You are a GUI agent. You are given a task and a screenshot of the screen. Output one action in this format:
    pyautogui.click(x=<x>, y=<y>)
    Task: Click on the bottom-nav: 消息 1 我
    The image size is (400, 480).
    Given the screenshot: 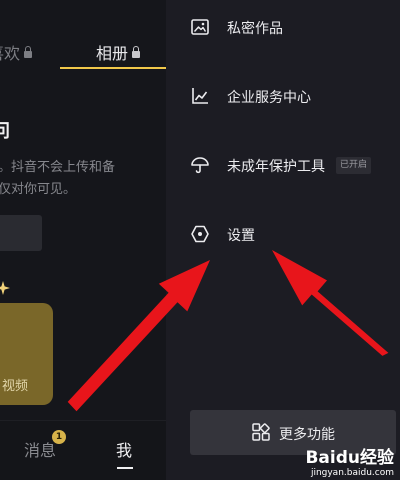 What is the action you would take?
    pyautogui.click(x=83, y=450)
    